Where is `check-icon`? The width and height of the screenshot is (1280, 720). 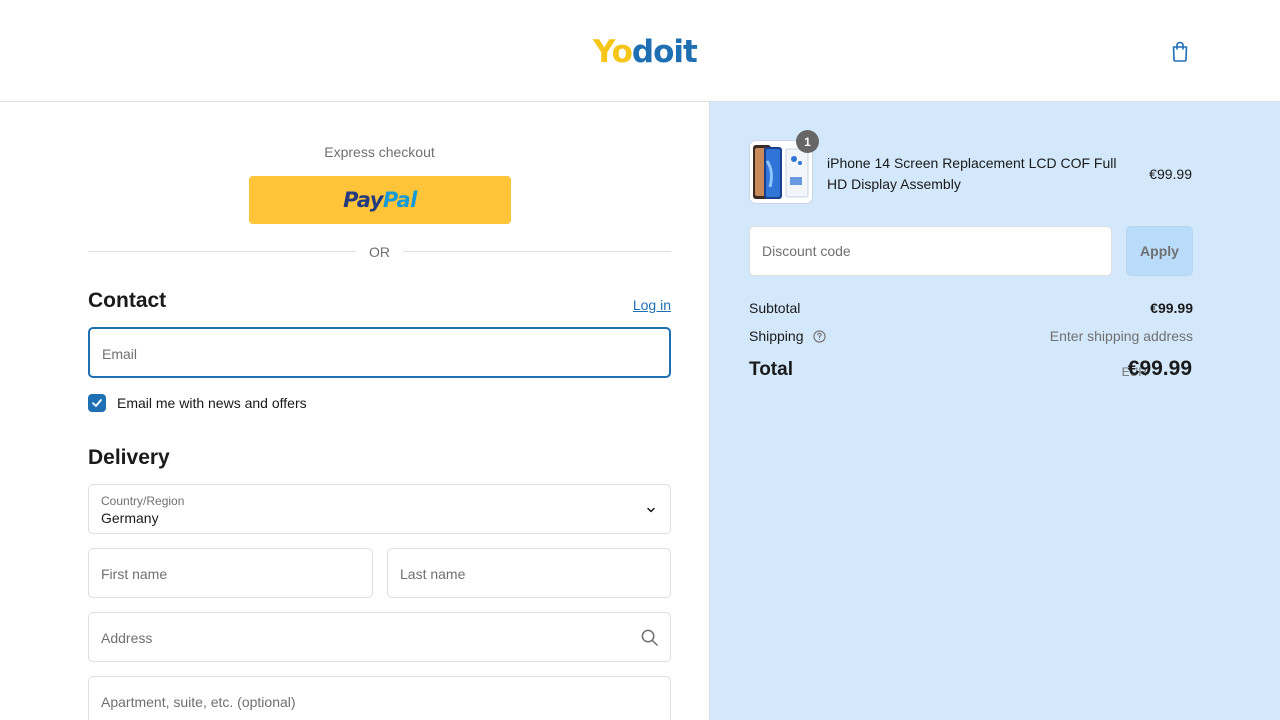
check-icon is located at coordinates (97, 403).